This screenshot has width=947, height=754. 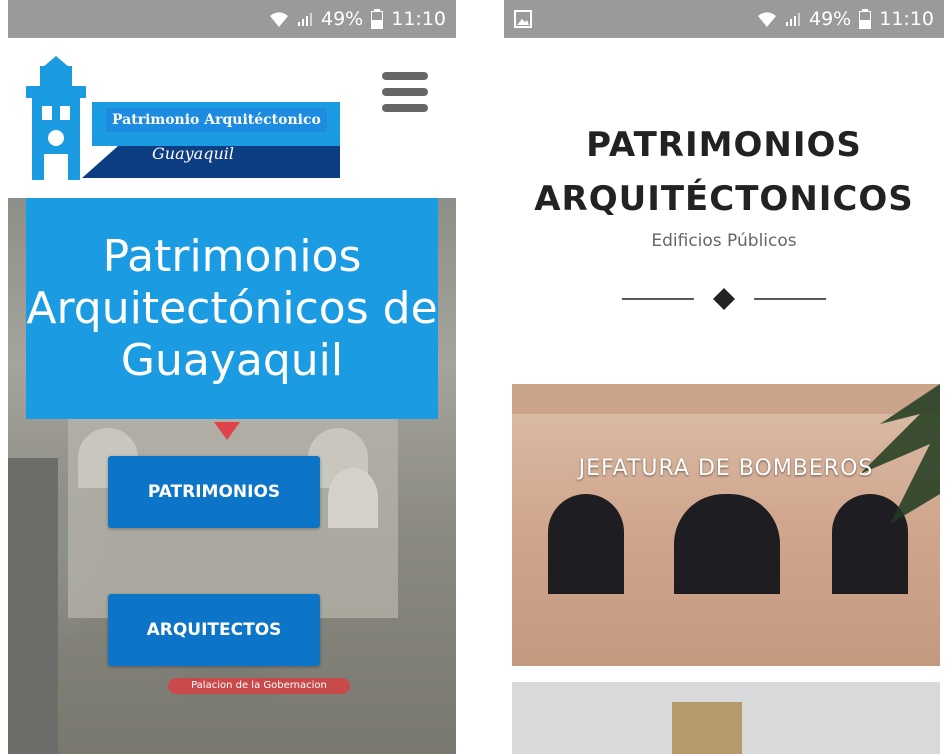 What do you see at coordinates (405, 92) in the screenshot?
I see `menu-icon` at bounding box center [405, 92].